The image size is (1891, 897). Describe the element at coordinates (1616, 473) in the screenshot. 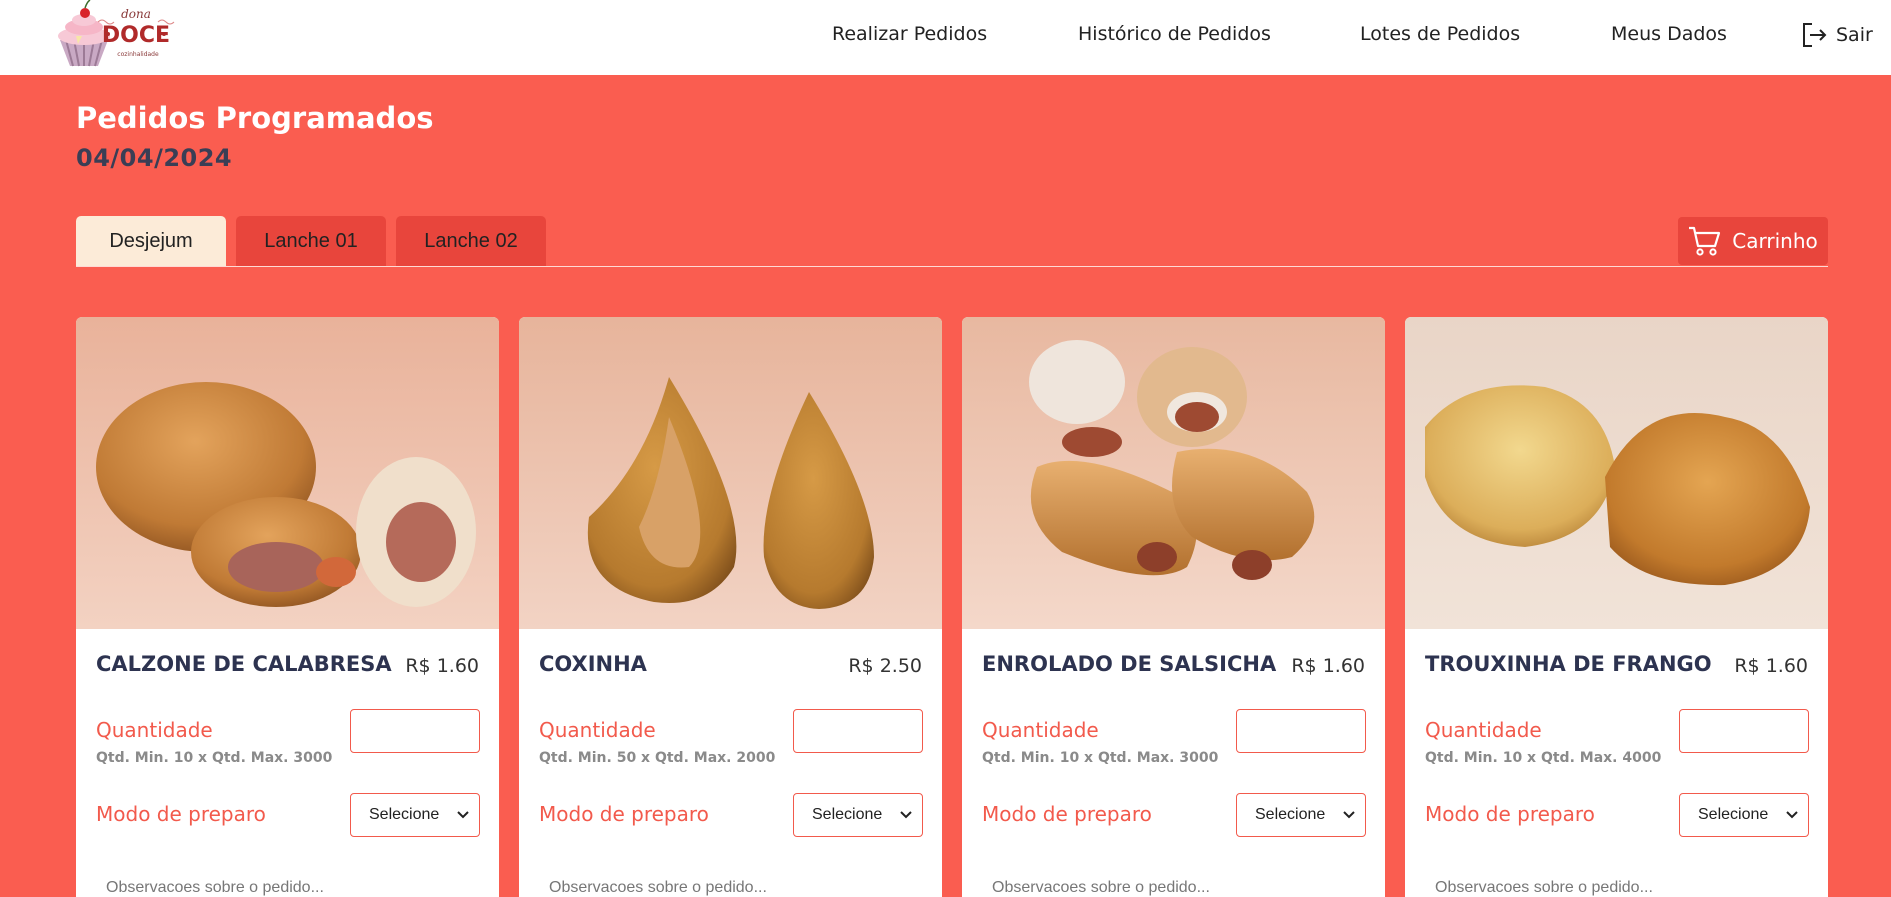

I see `product-image-trouxinha` at that location.